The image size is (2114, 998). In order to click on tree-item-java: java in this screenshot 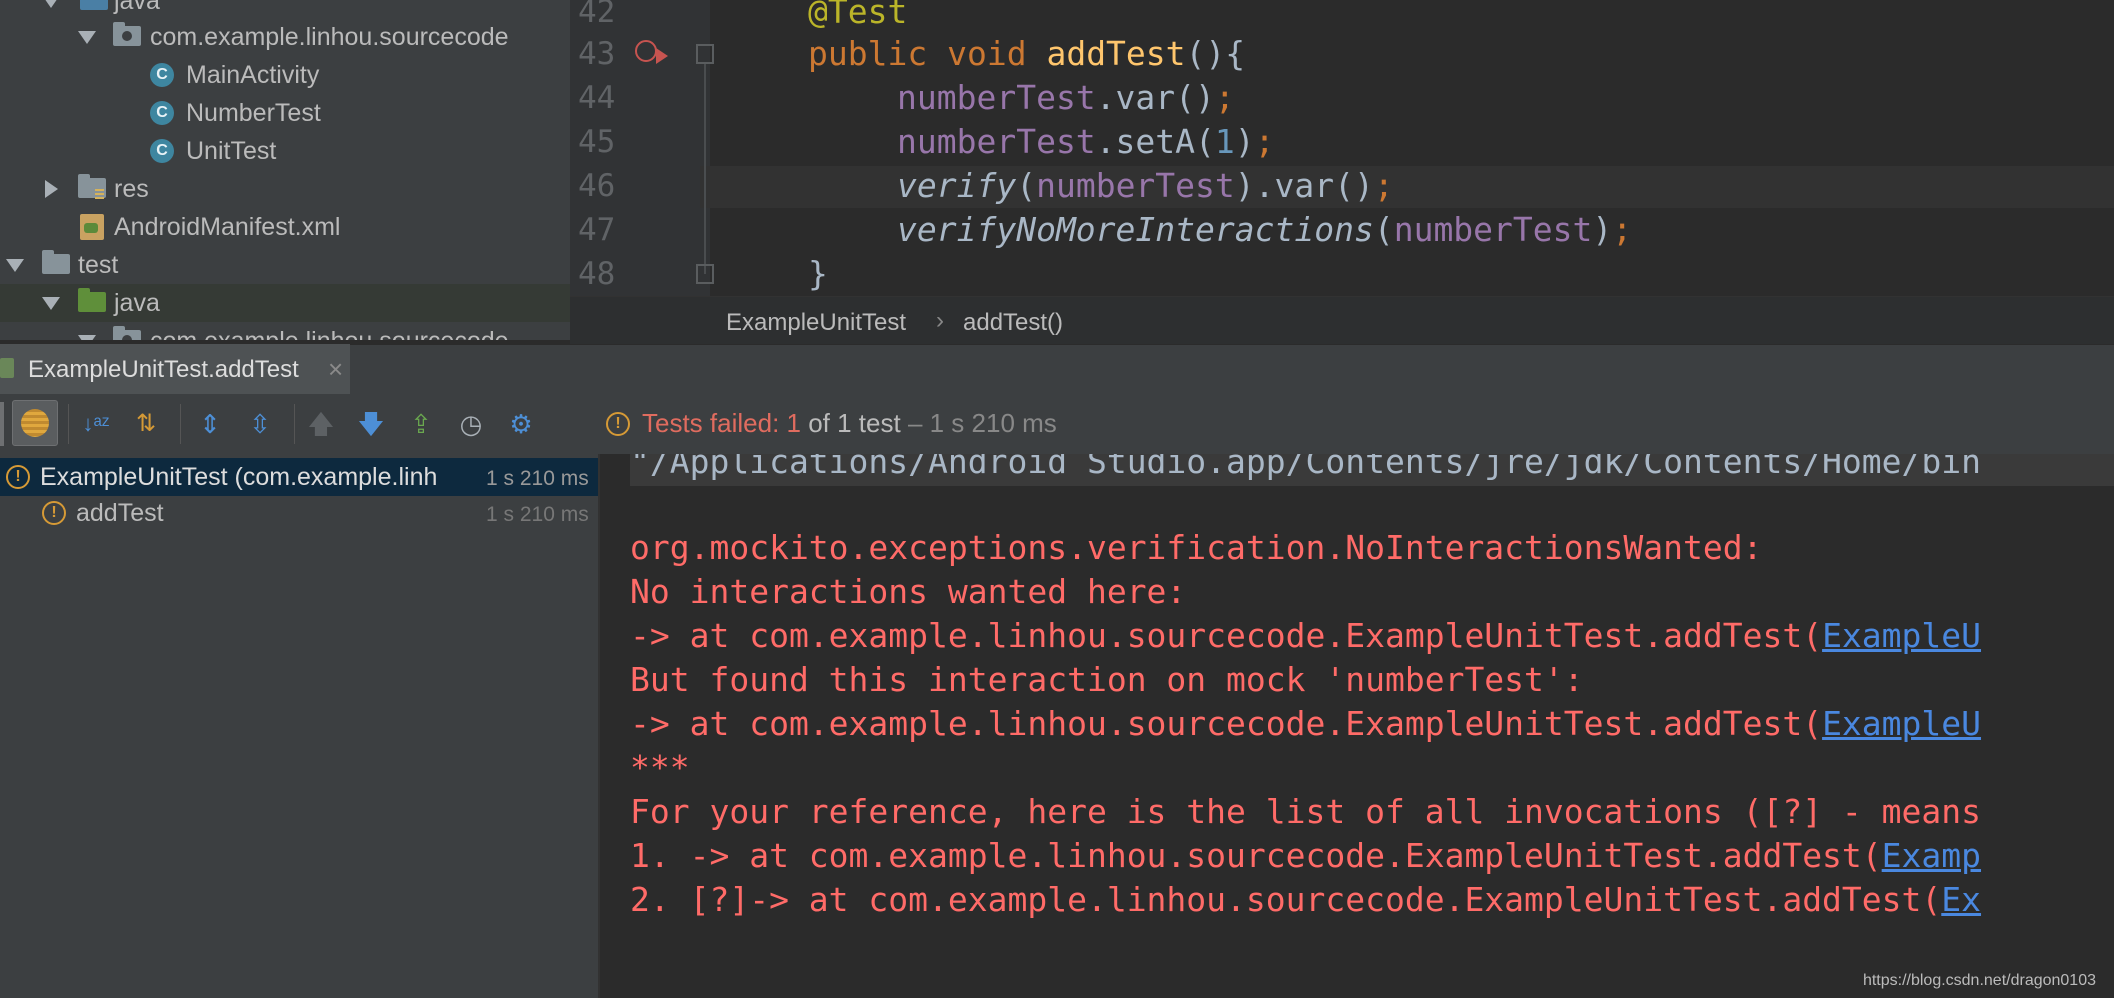, I will do `click(285, 10)`.